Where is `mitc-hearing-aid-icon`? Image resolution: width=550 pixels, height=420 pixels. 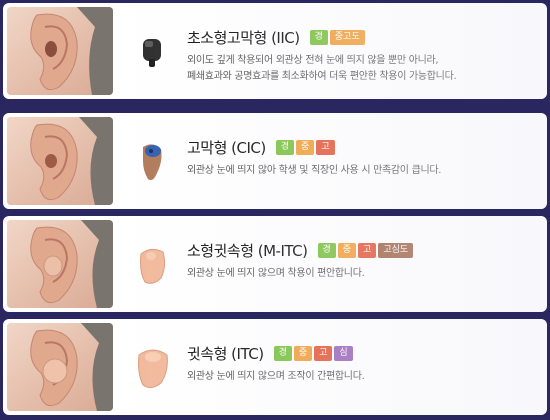
mitc-hearing-aid-icon is located at coordinates (153, 264).